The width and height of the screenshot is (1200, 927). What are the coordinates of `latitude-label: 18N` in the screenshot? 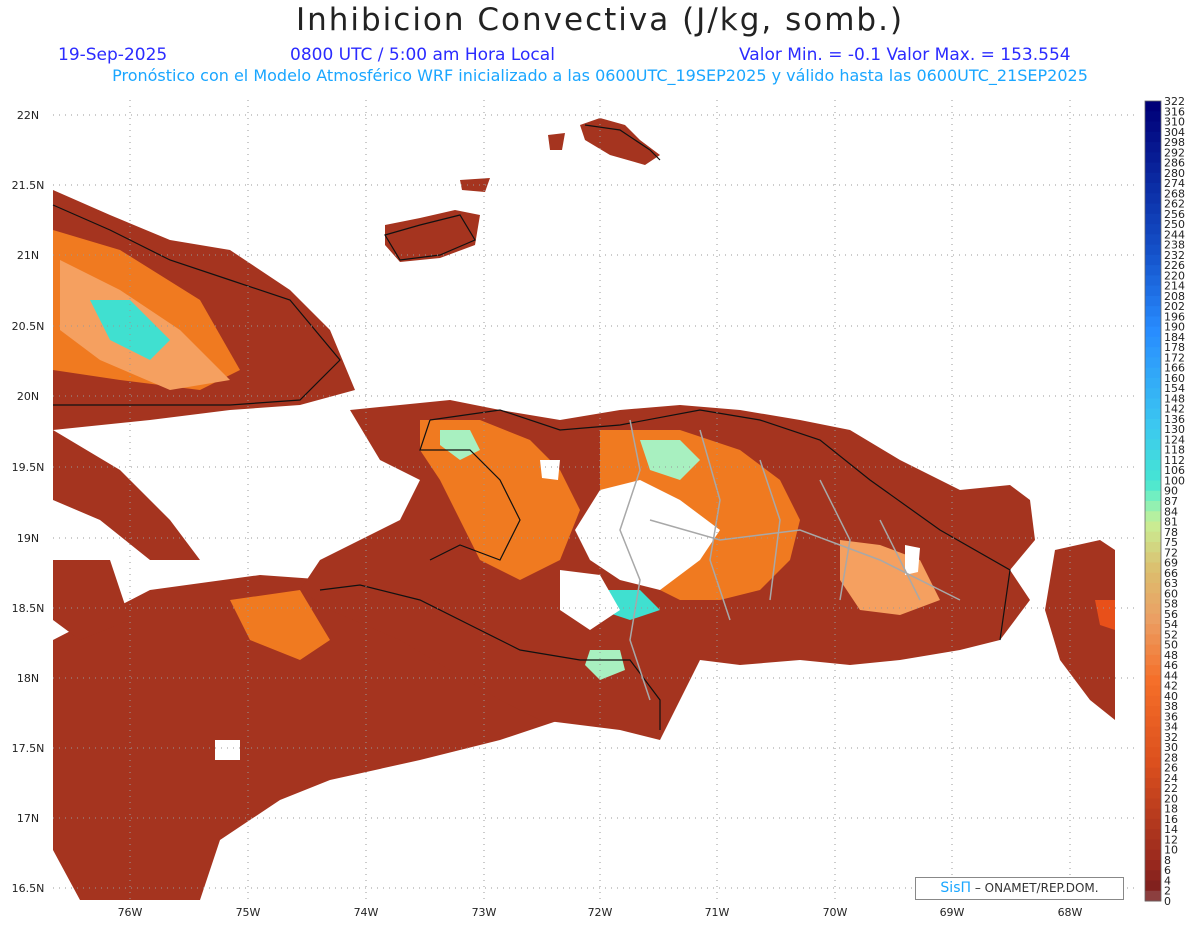 It's located at (28, 678).